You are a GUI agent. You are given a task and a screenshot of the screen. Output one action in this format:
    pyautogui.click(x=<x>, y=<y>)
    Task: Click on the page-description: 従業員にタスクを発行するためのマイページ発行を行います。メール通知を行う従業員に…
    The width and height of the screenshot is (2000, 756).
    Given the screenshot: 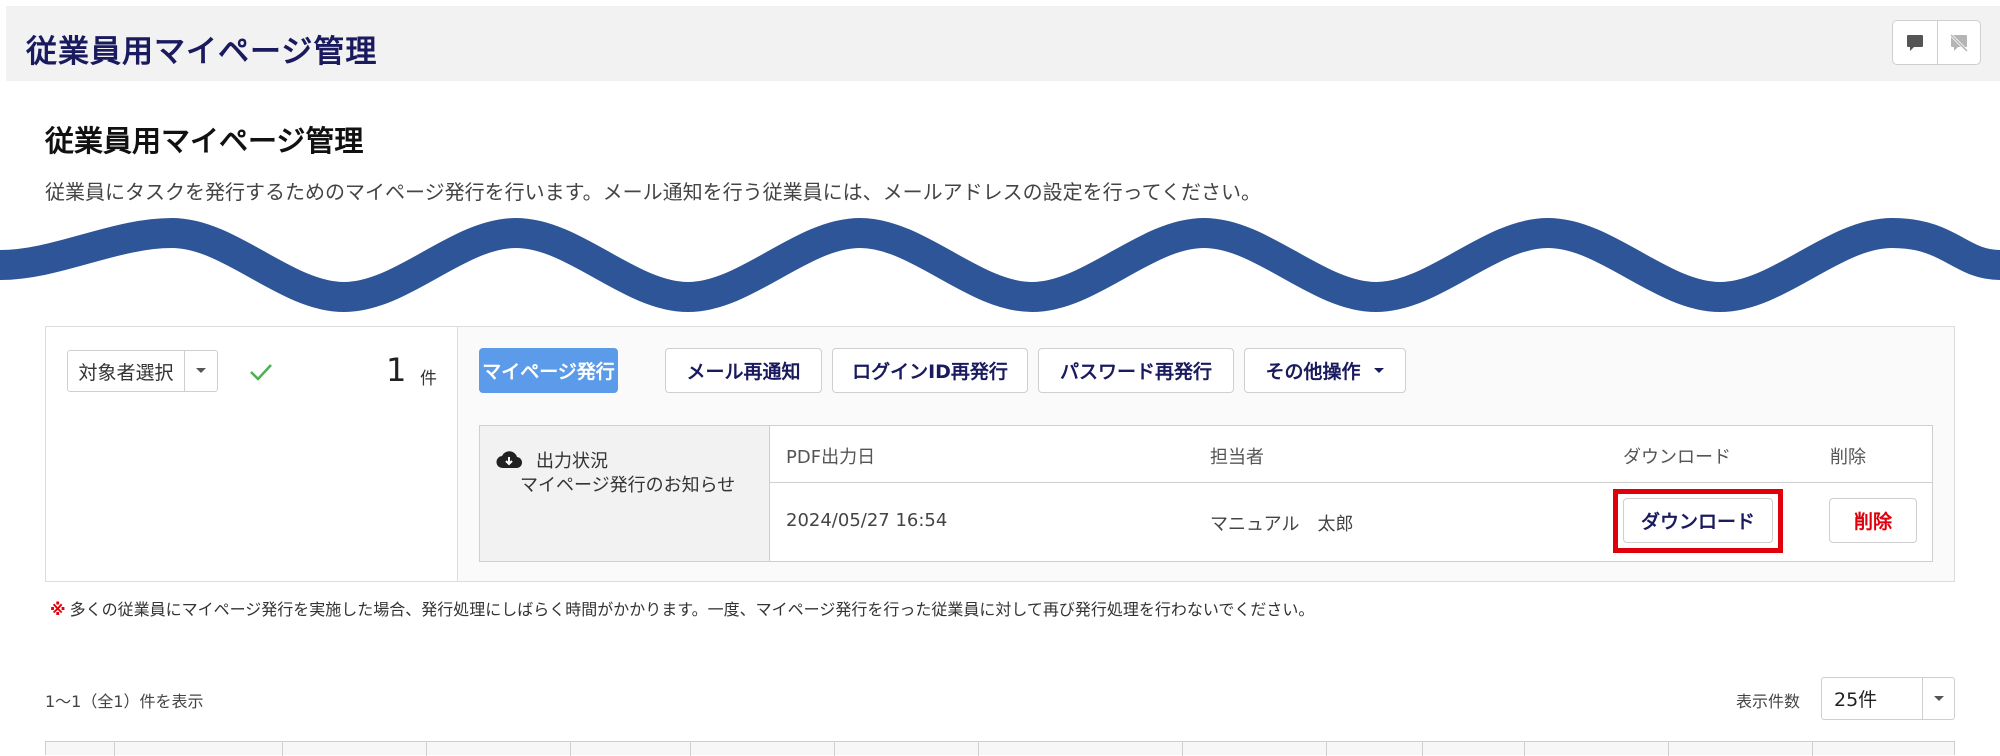 What is the action you would take?
    pyautogui.click(x=653, y=192)
    